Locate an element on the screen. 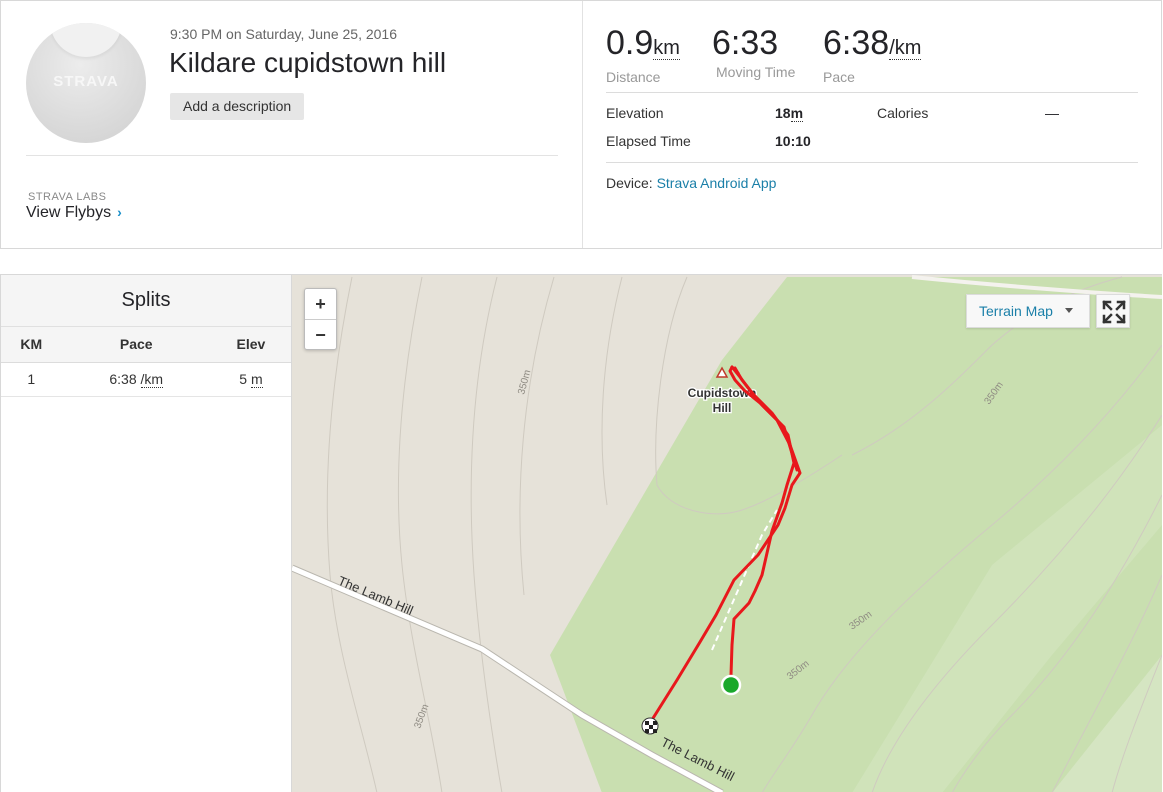 This screenshot has width=1163, height=792. device-row: Device: Strava Android App is located at coordinates (691, 183).